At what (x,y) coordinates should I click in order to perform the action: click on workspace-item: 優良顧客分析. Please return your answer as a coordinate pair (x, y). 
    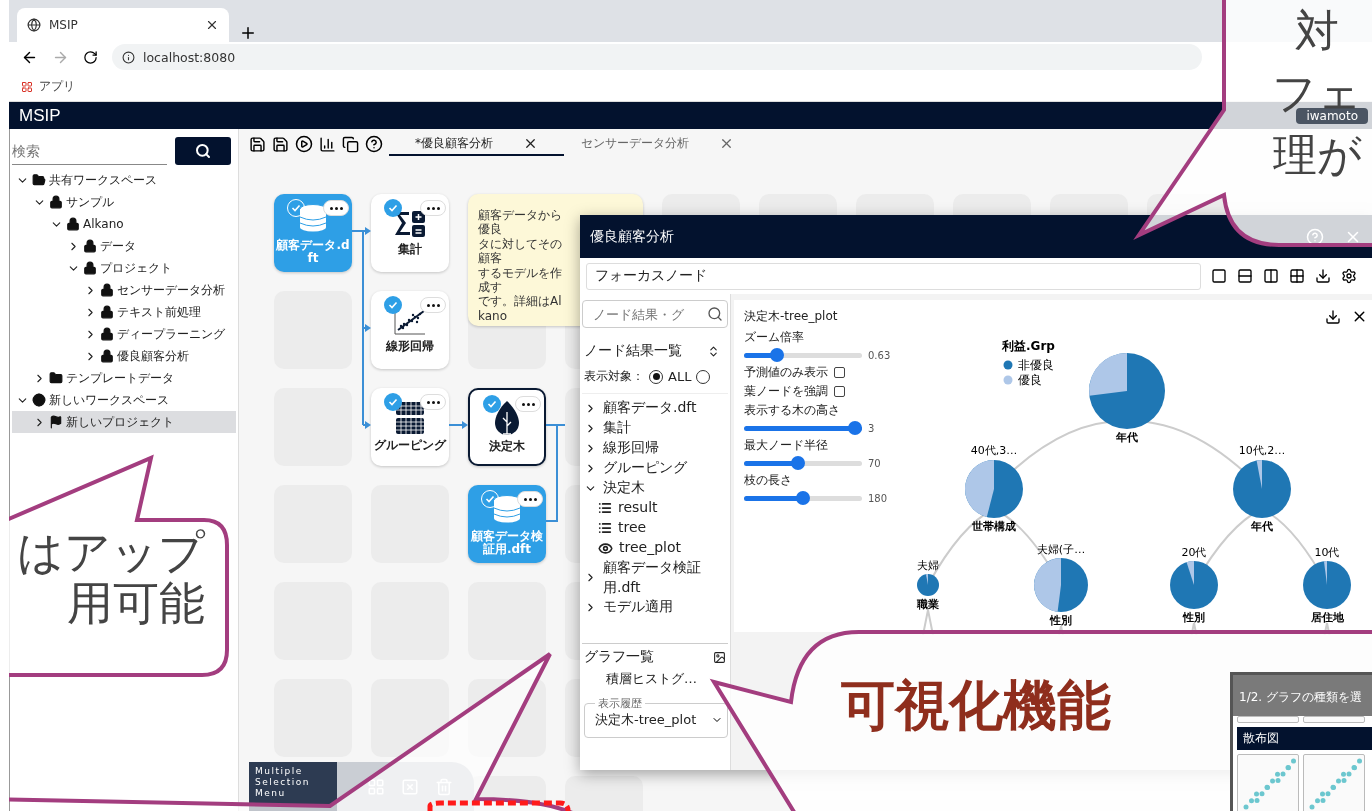
    Looking at the image, I should click on (124, 356).